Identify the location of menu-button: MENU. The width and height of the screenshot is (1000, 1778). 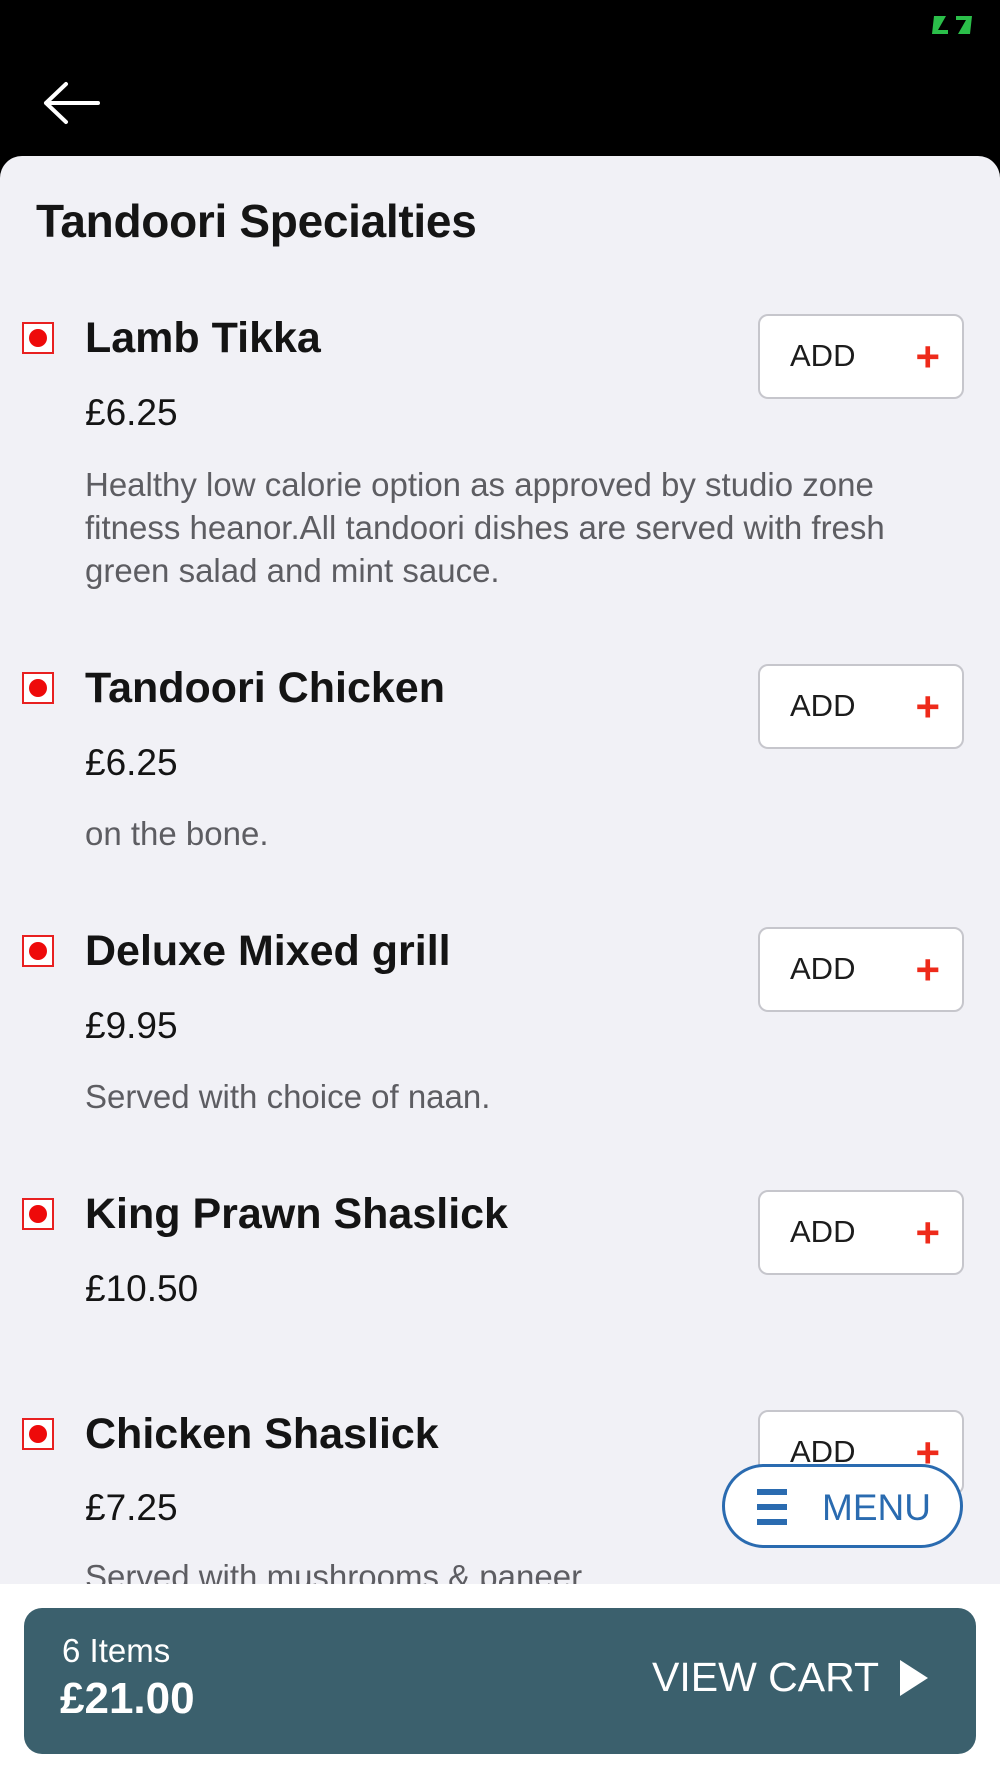
(842, 1506).